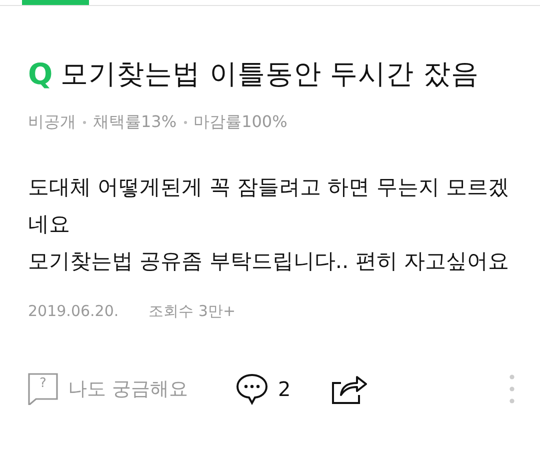 Image resolution: width=540 pixels, height=472 pixels. Describe the element at coordinates (269, 74) in the screenshot. I see `question-title: 모기찾는법 이틀동안 두시간 잤음` at that location.